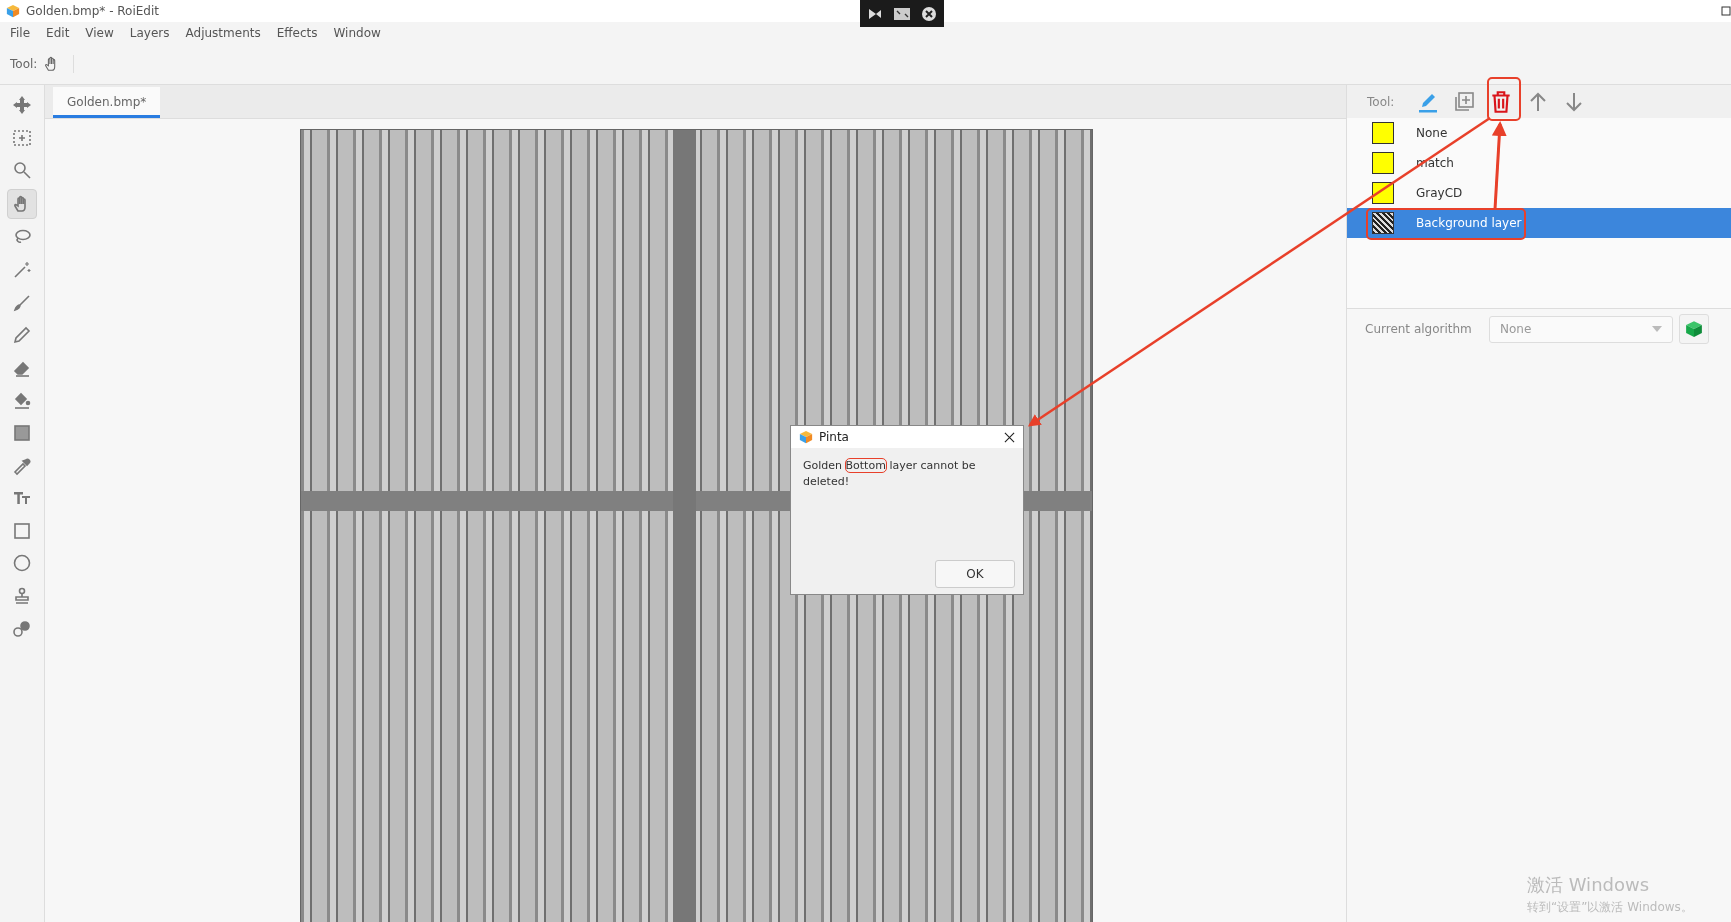  What do you see at coordinates (92, 11) in the screenshot?
I see `window-title: Golden.bmp* - RoiEdit` at bounding box center [92, 11].